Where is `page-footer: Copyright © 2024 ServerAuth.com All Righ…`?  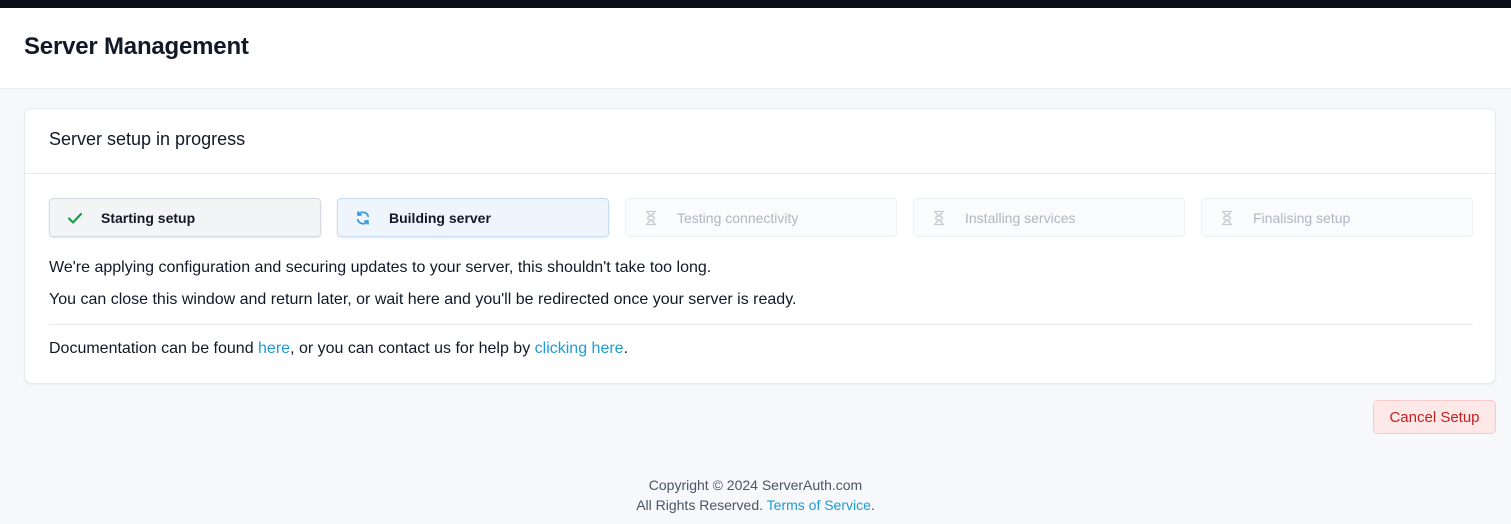
page-footer: Copyright © 2024 ServerAuth.com All Righ… is located at coordinates (755, 495).